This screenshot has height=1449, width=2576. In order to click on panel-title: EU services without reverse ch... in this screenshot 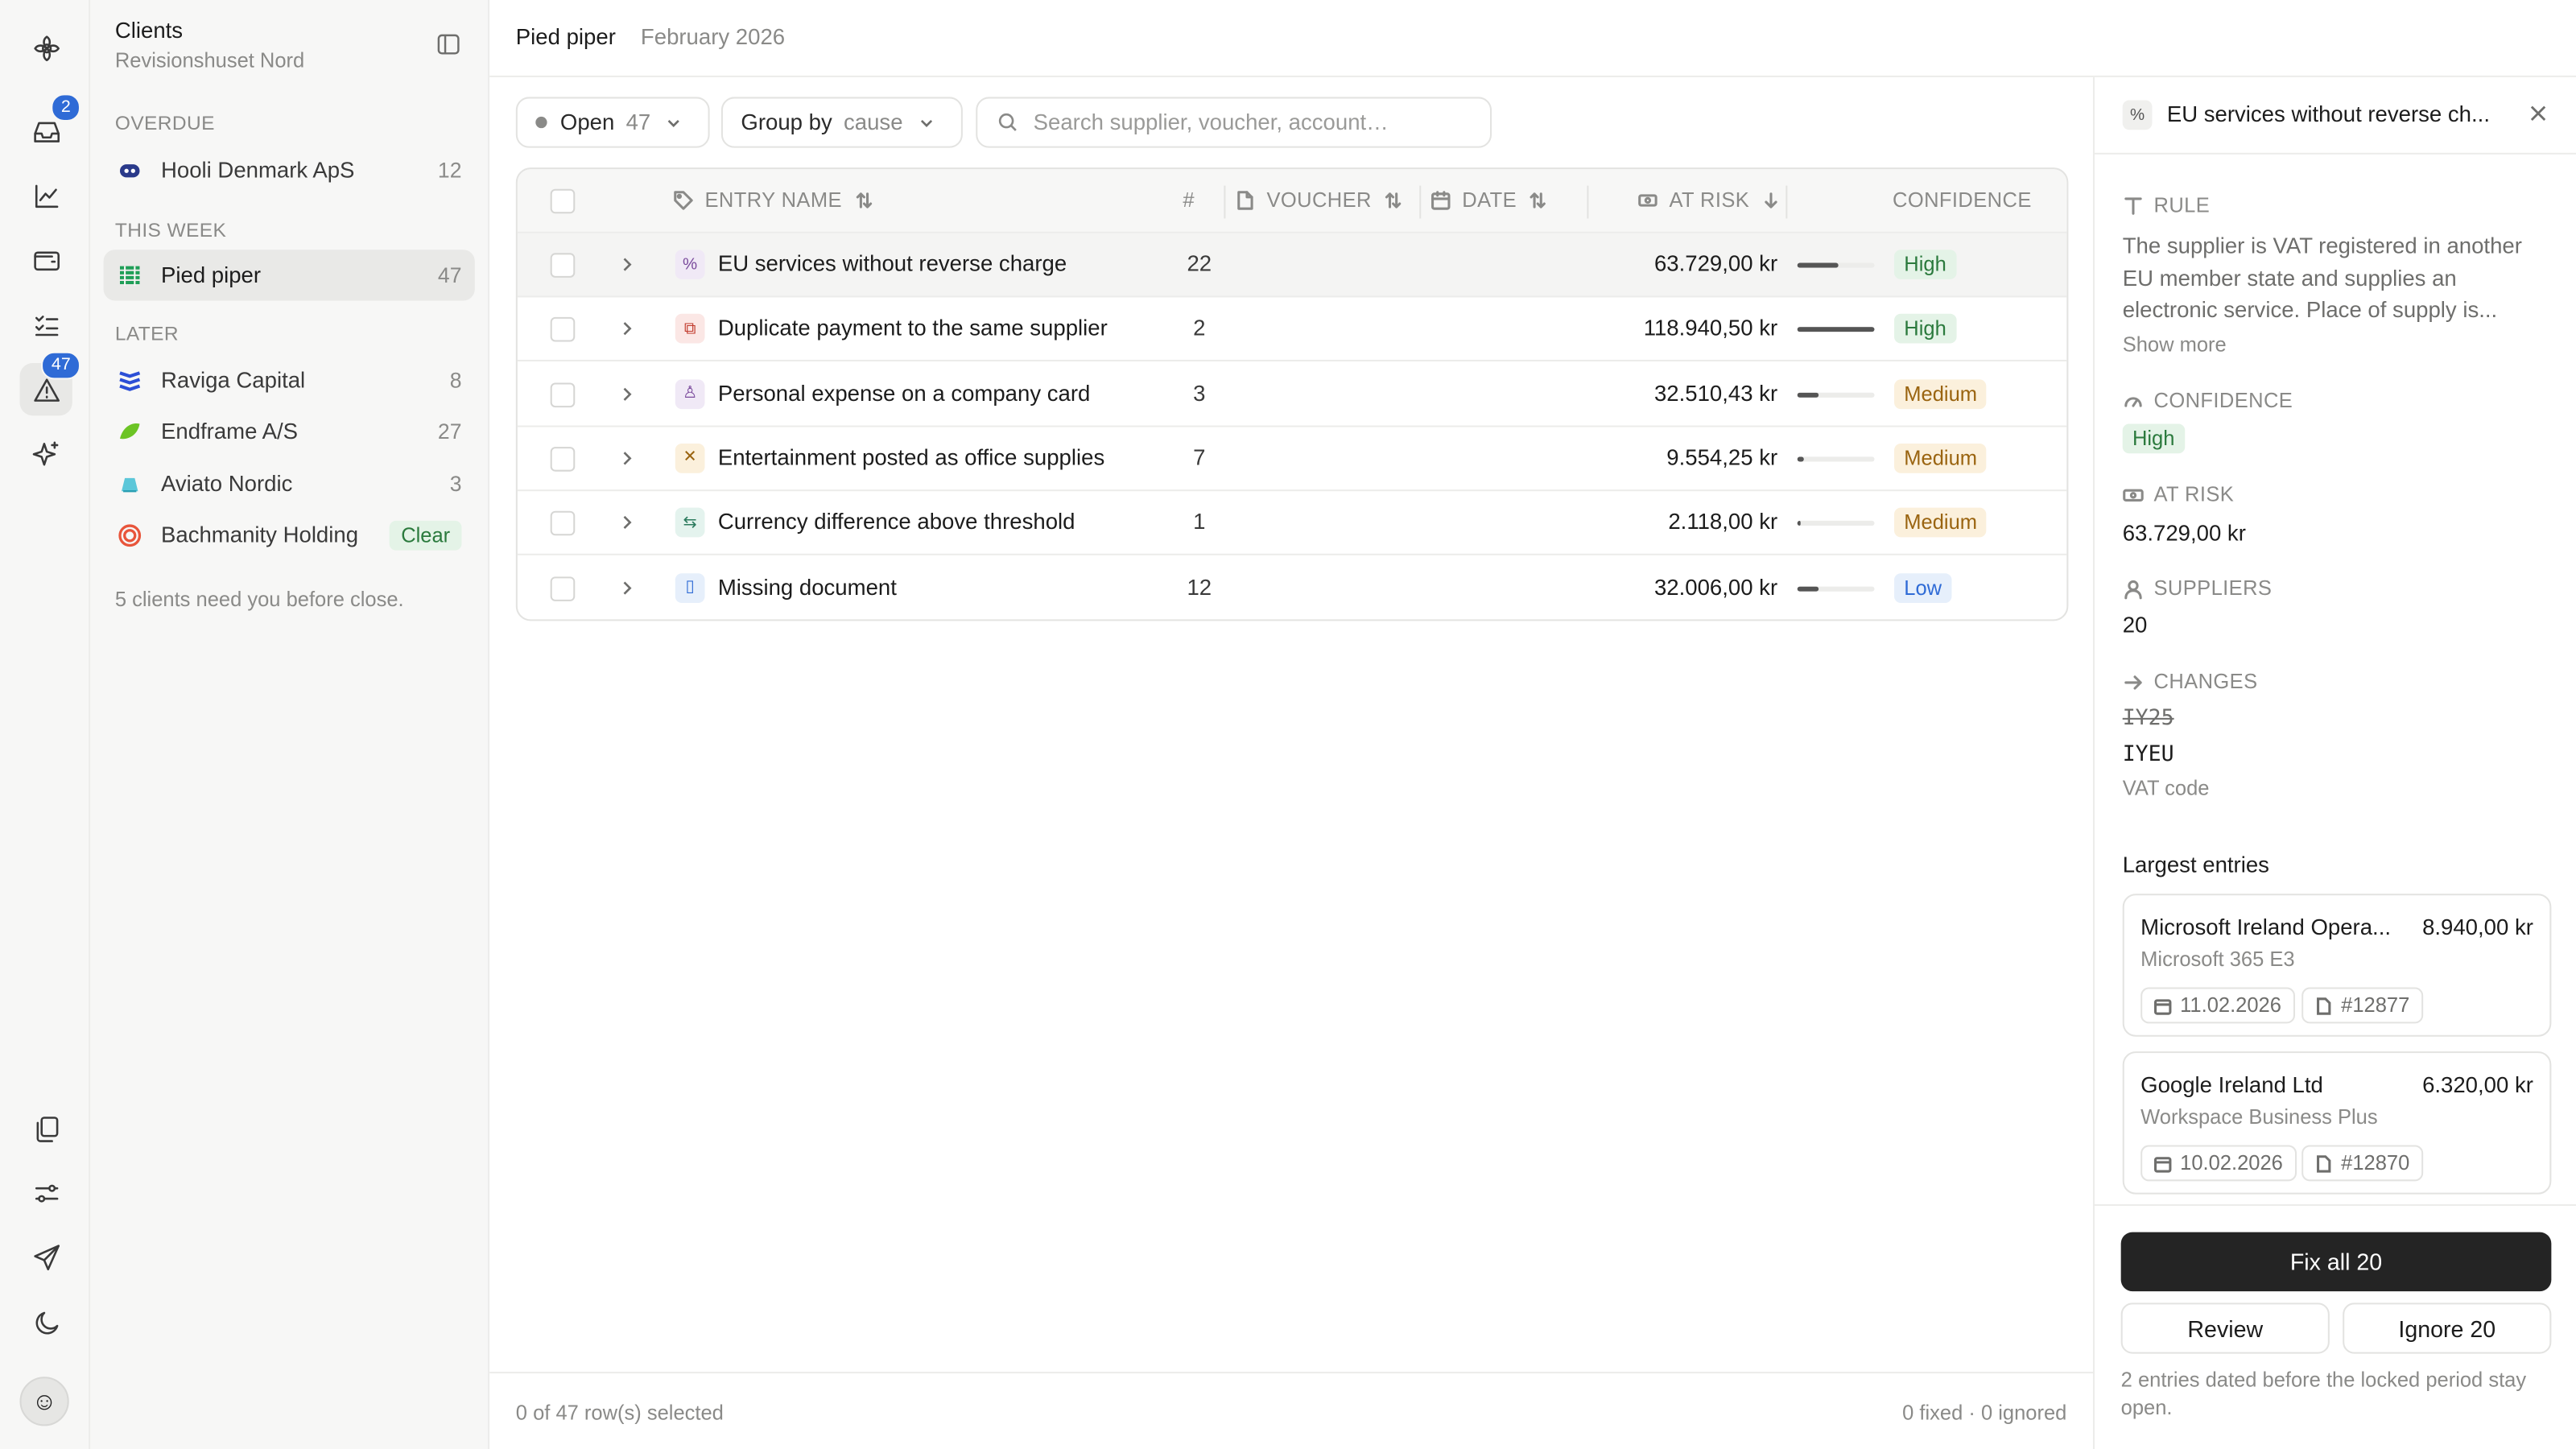, I will do `click(2328, 114)`.